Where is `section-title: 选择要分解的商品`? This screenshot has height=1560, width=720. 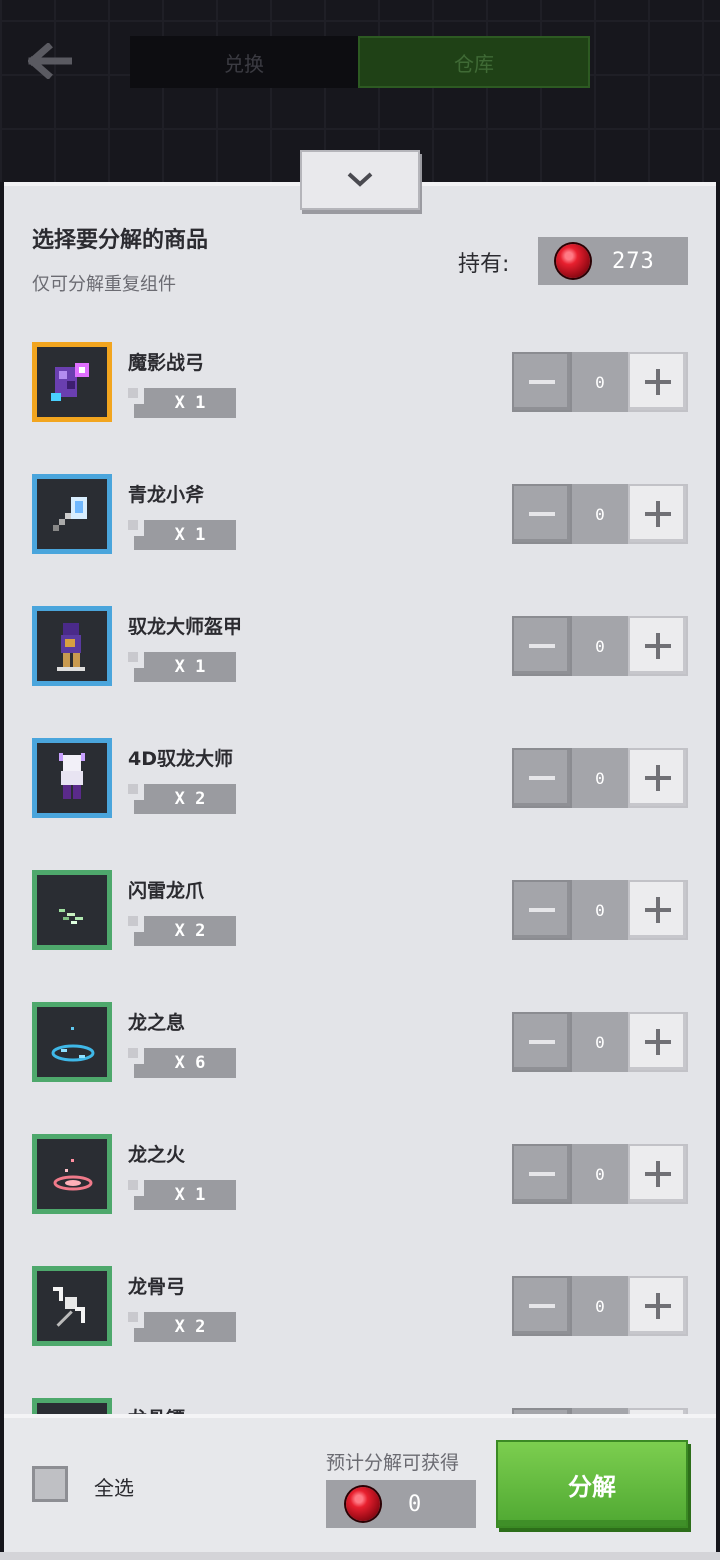 section-title: 选择要分解的商品 is located at coordinates (120, 240).